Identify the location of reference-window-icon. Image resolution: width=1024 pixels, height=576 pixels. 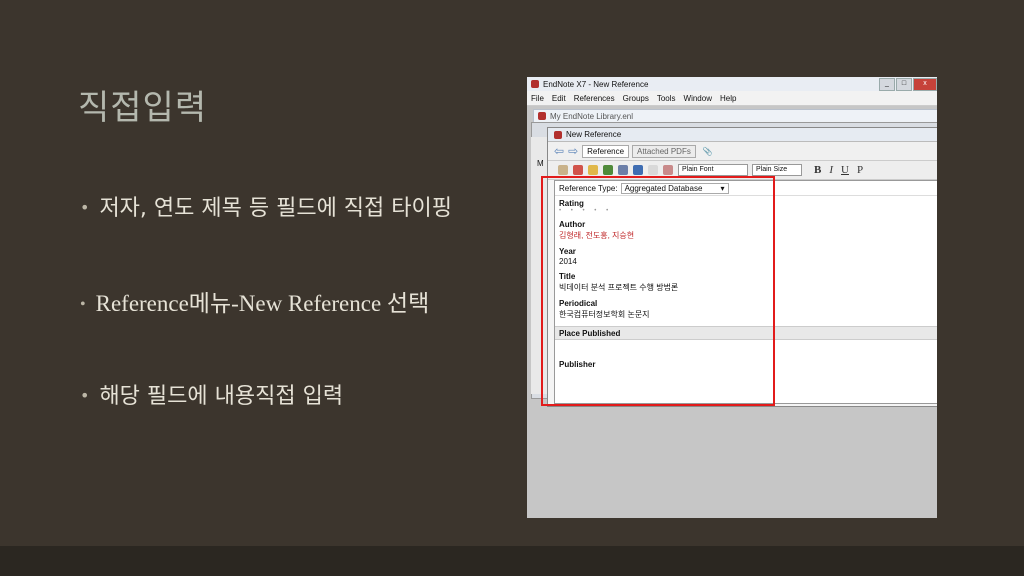
(558, 134).